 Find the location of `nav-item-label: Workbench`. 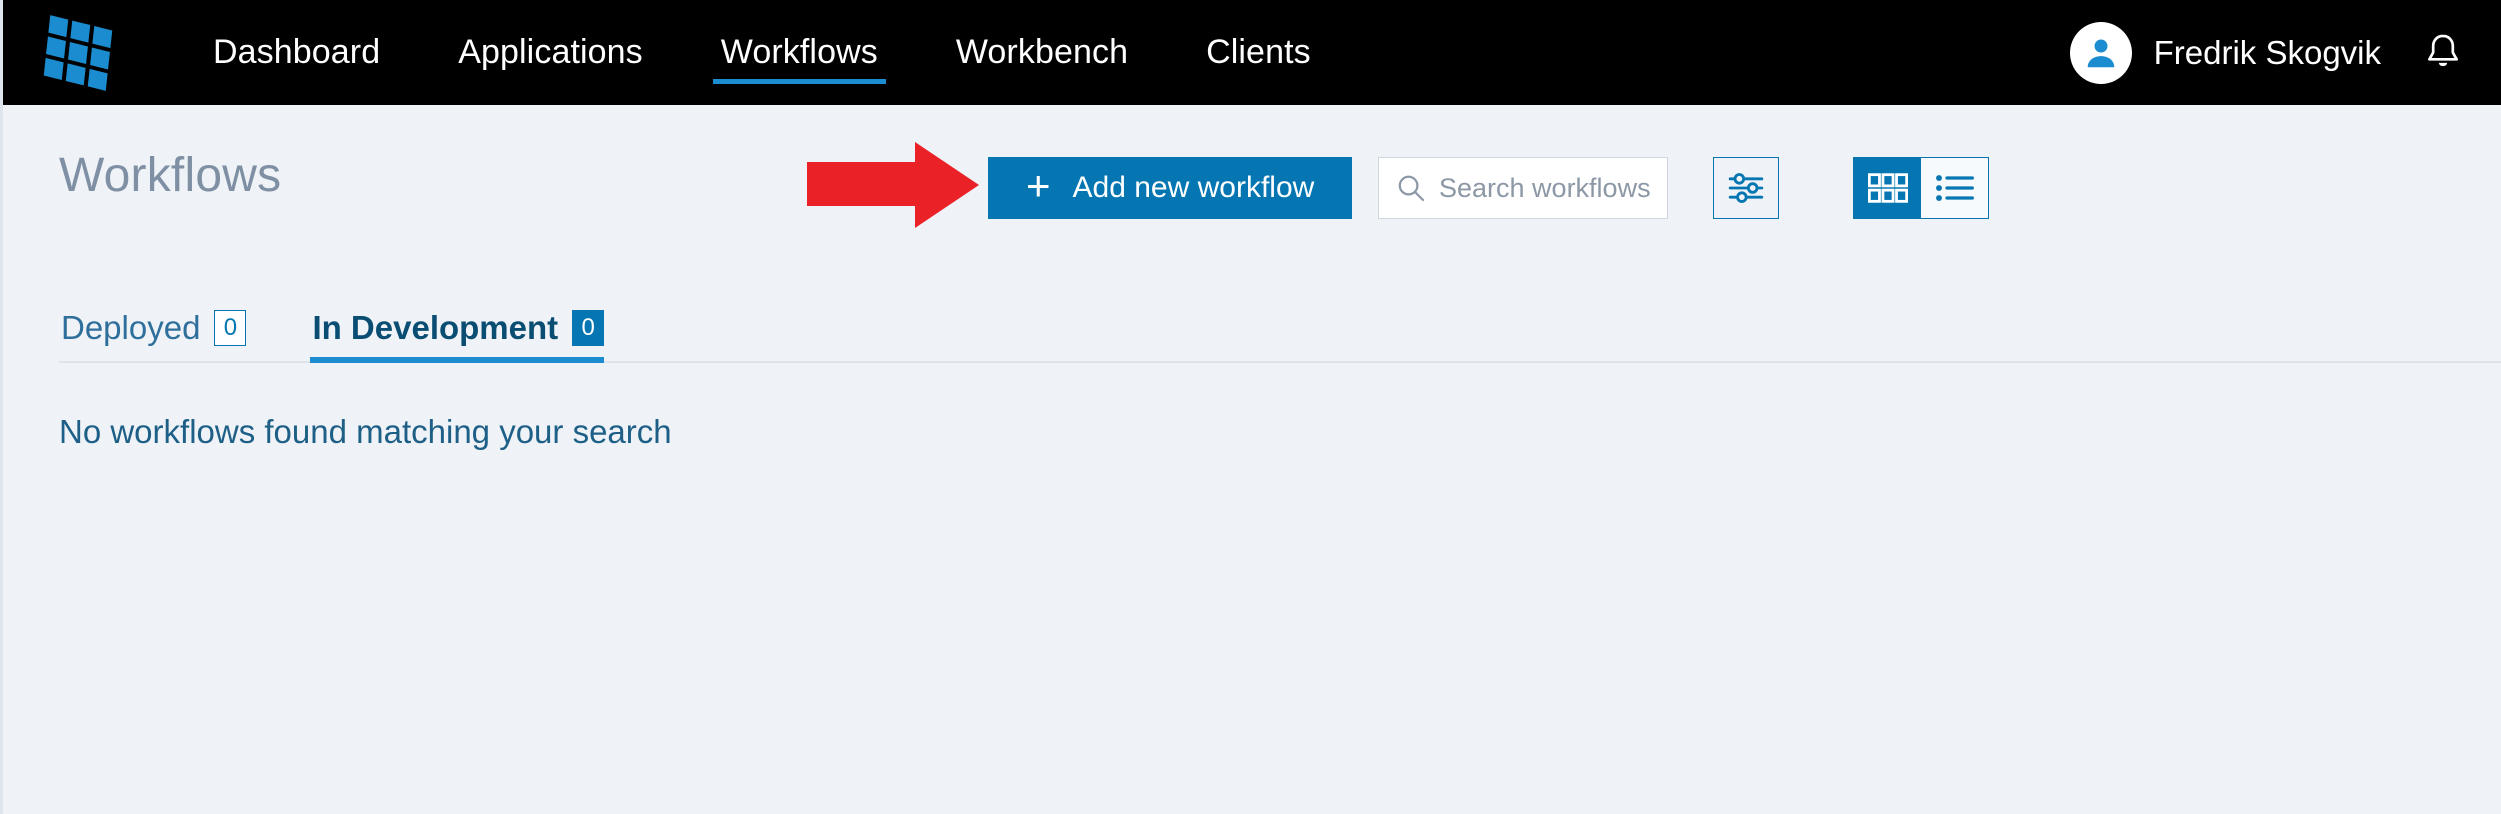

nav-item-label: Workbench is located at coordinates (1042, 52).